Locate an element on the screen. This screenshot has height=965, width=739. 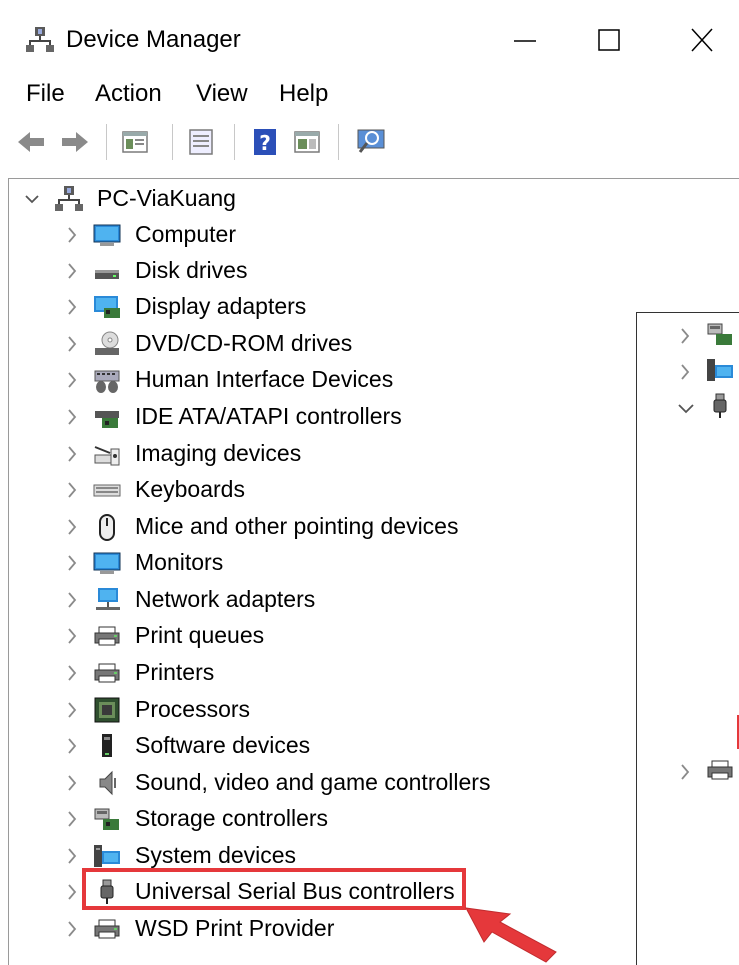
overlay-window-fragment is located at coordinates (687, 638).